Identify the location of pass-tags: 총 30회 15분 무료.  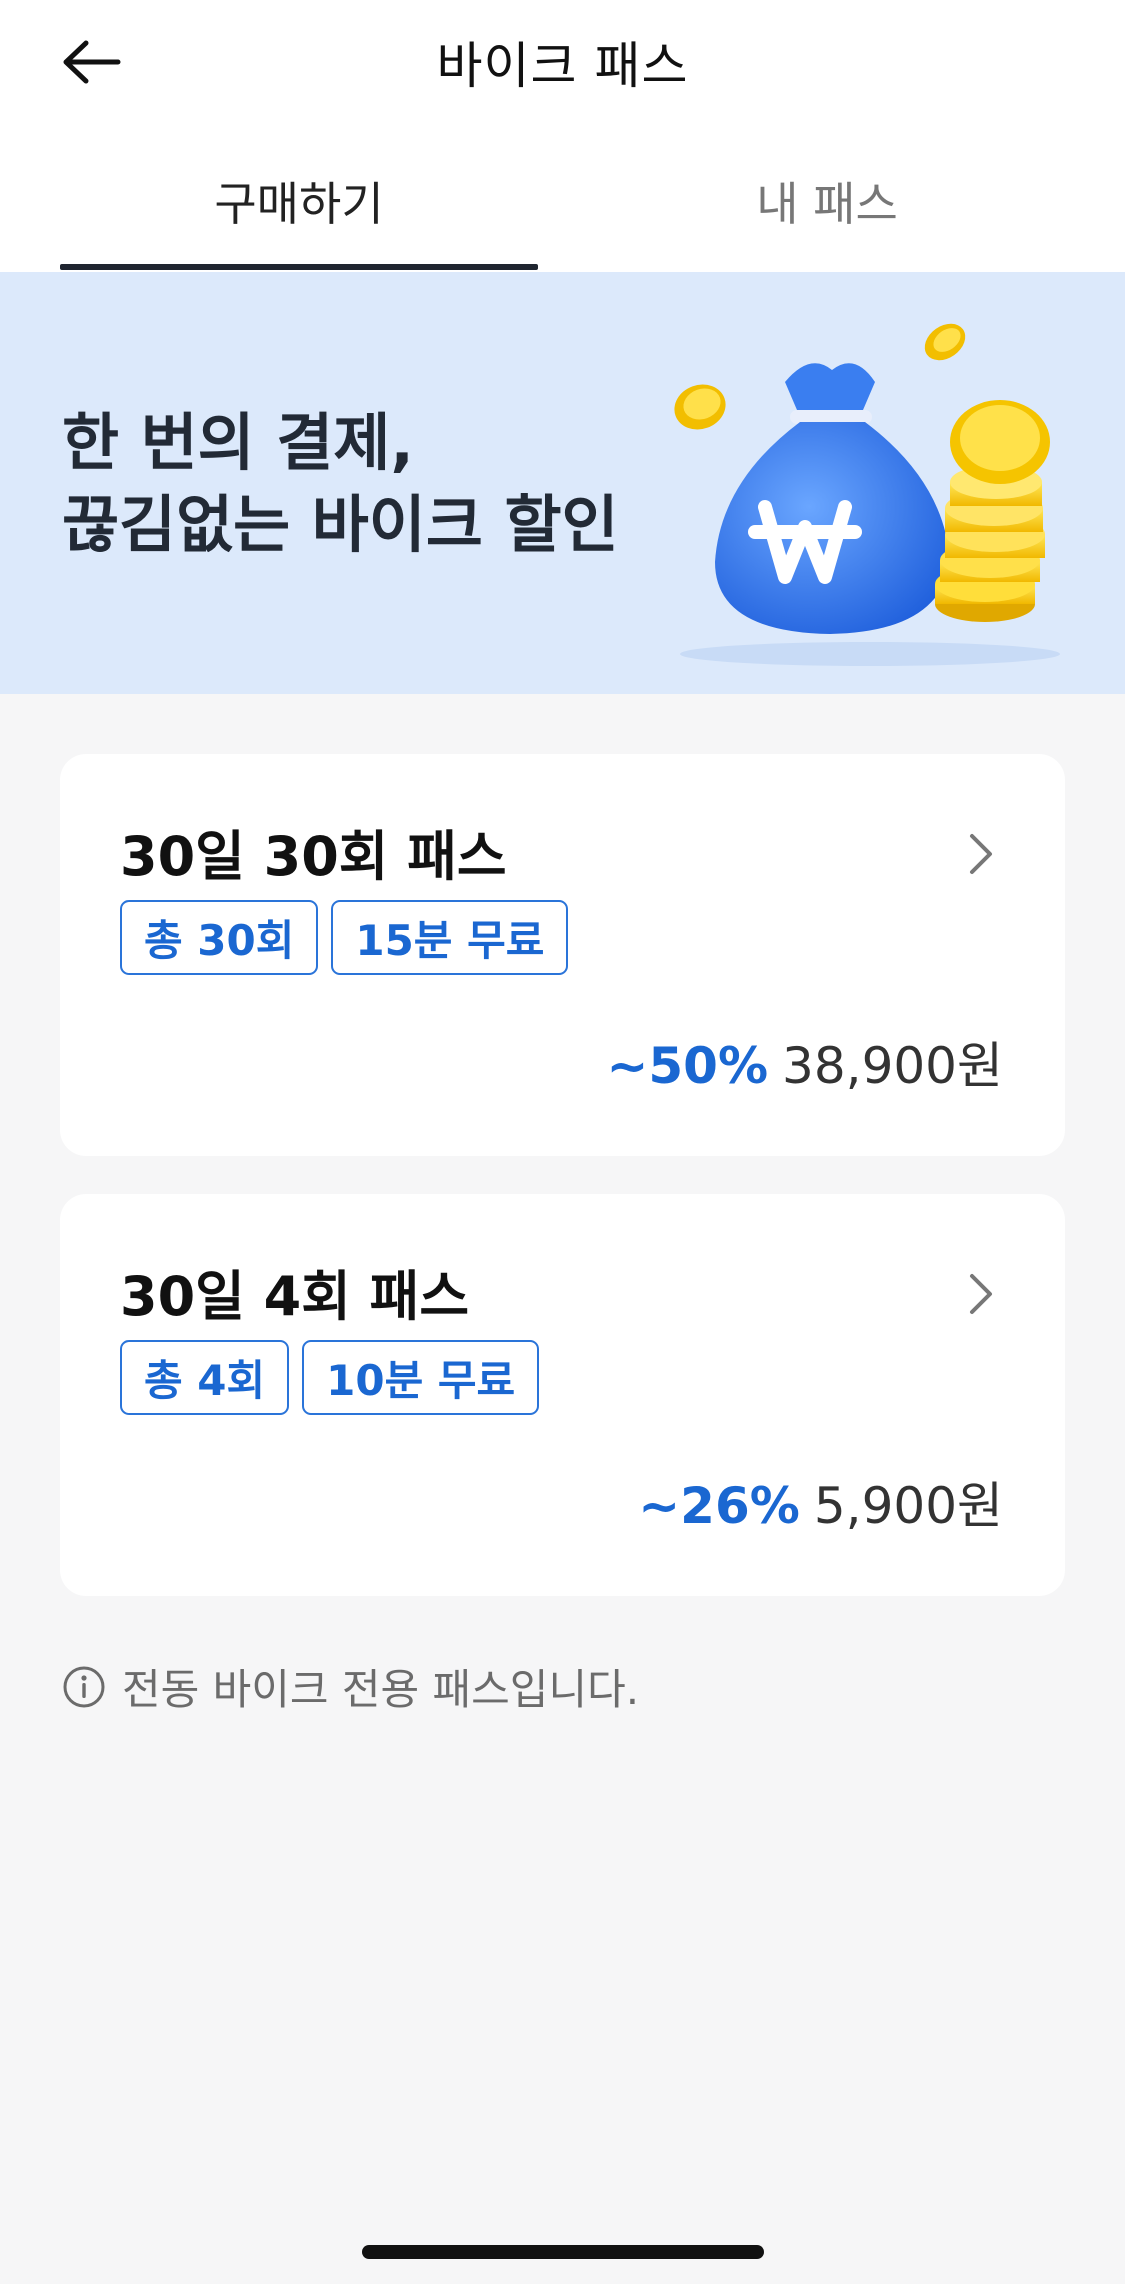
(344, 937).